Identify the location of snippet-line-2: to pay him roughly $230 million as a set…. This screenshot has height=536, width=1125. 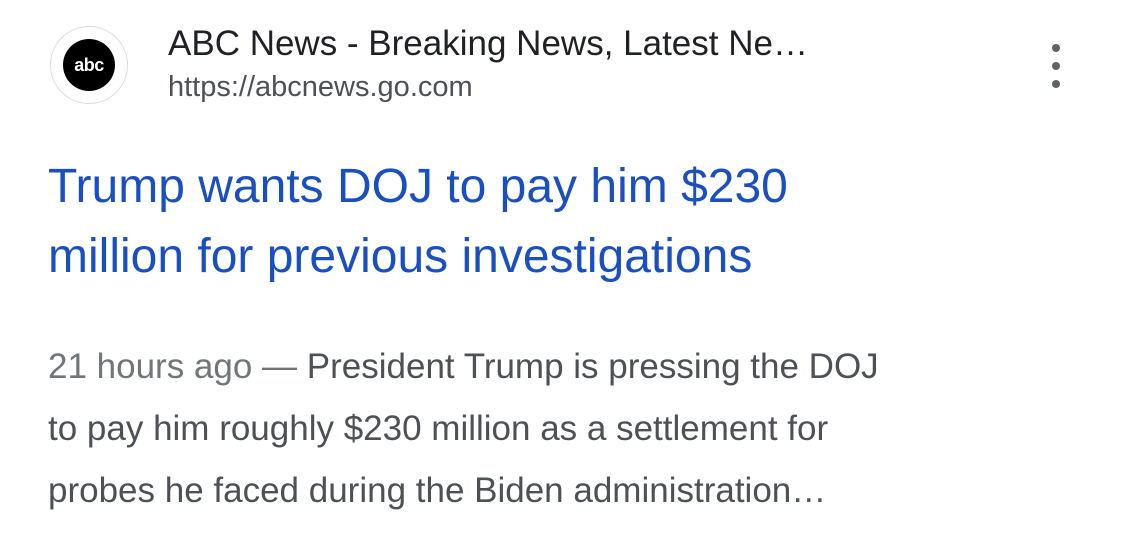
(438, 428).